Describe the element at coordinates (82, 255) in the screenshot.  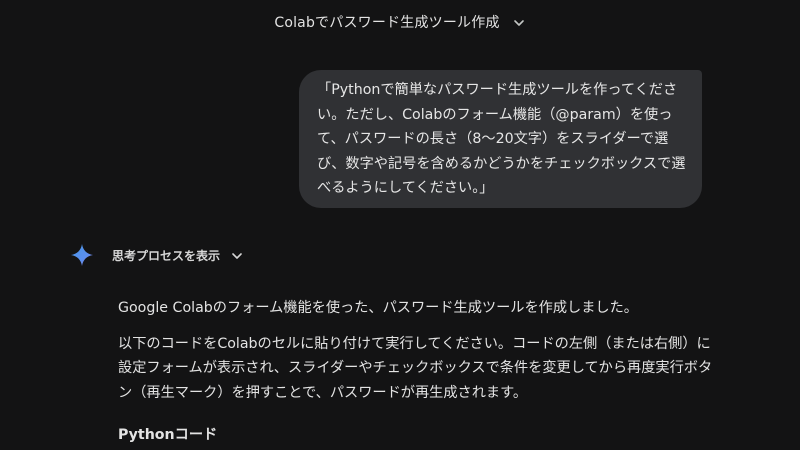
I see `gemini-sparkle-icon` at that location.